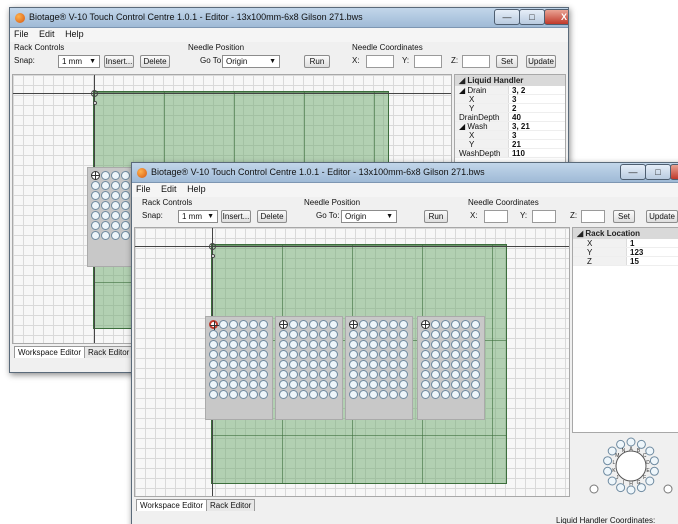  I want to click on maximize-button: □, so click(658, 172).